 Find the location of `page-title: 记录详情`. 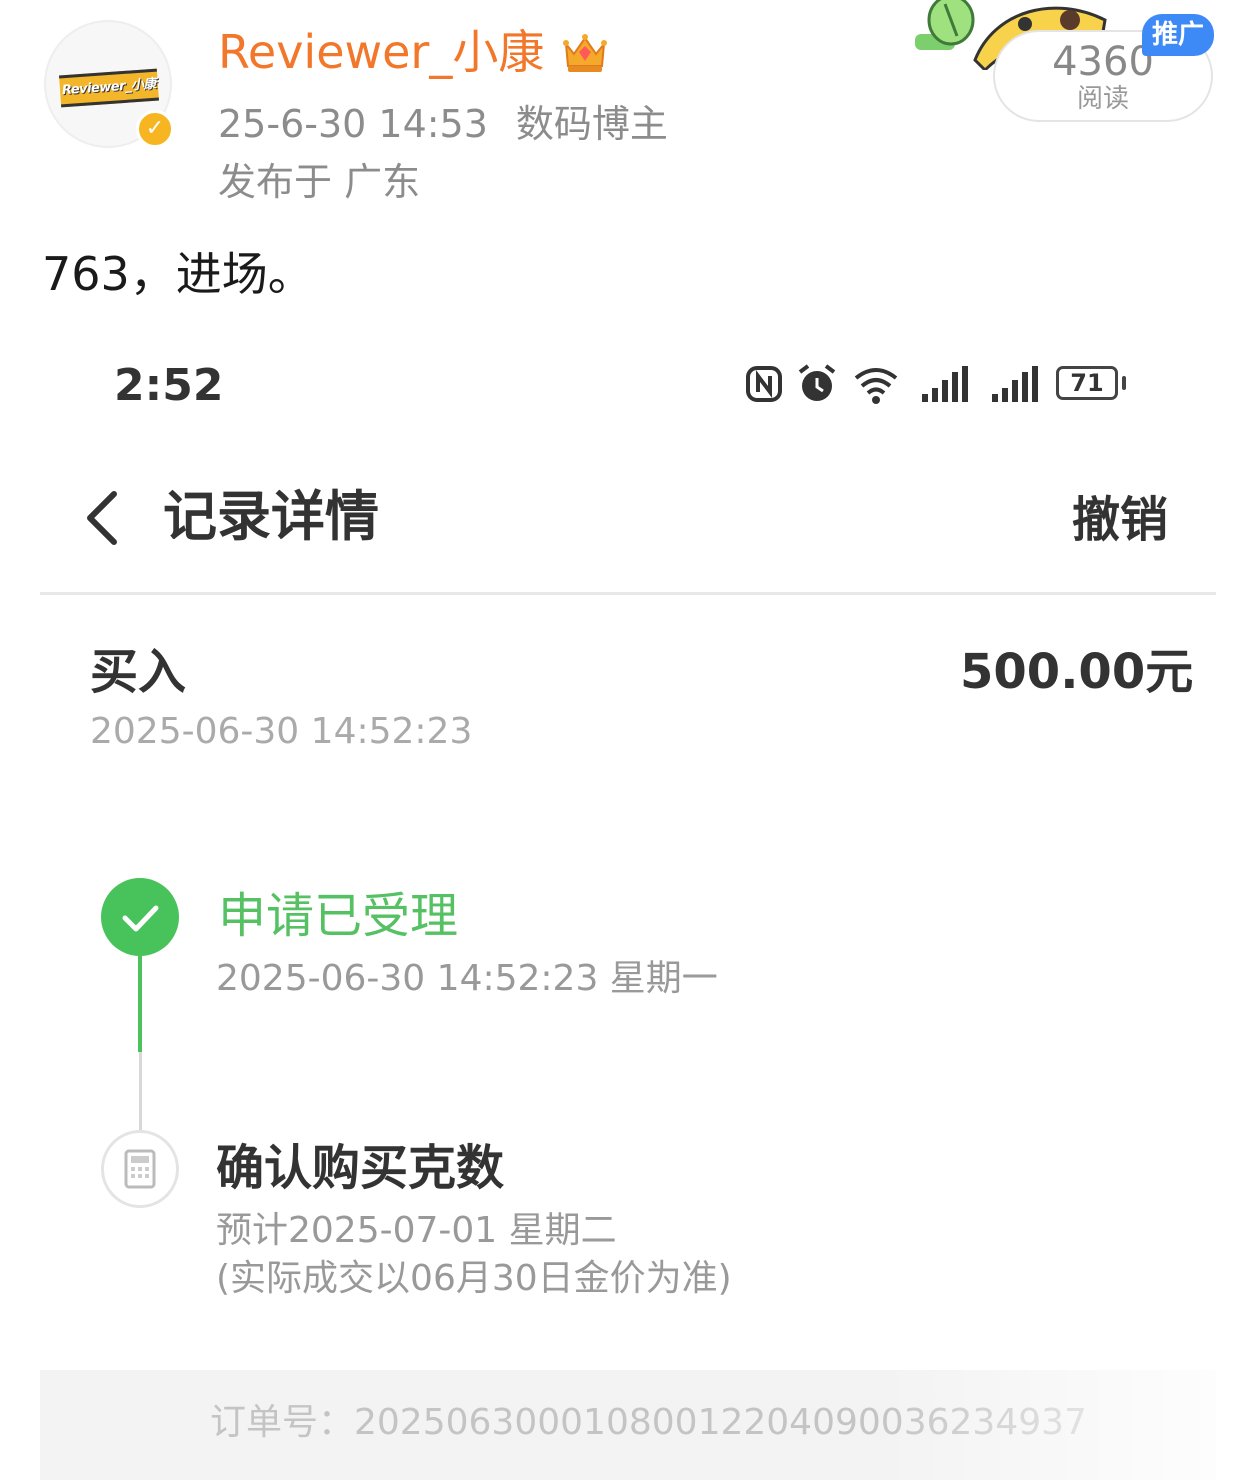

page-title: 记录详情 is located at coordinates (271, 516).